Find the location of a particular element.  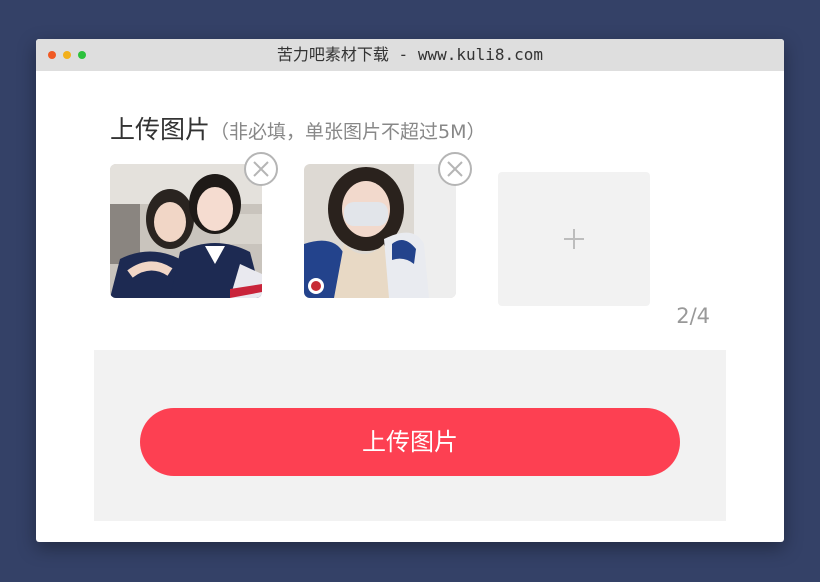

photo-2-image is located at coordinates (380, 231).